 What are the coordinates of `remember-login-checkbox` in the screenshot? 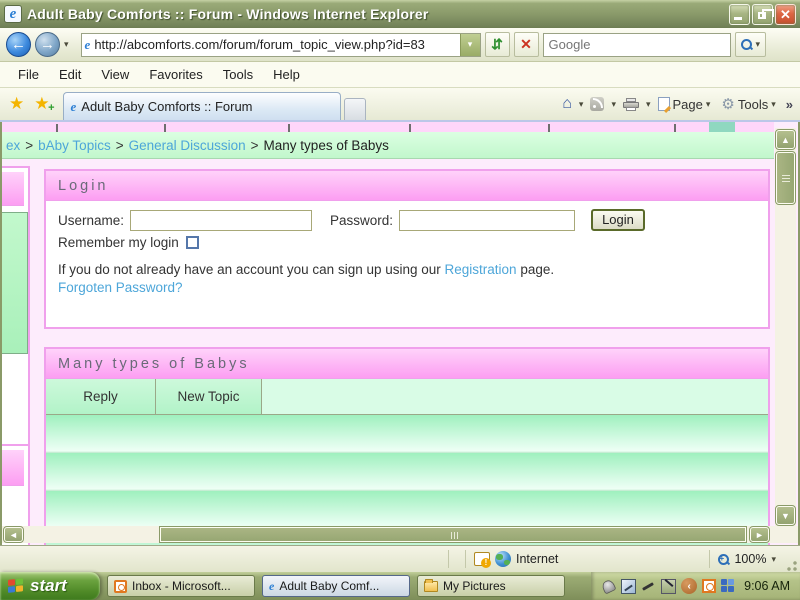 It's located at (192, 242).